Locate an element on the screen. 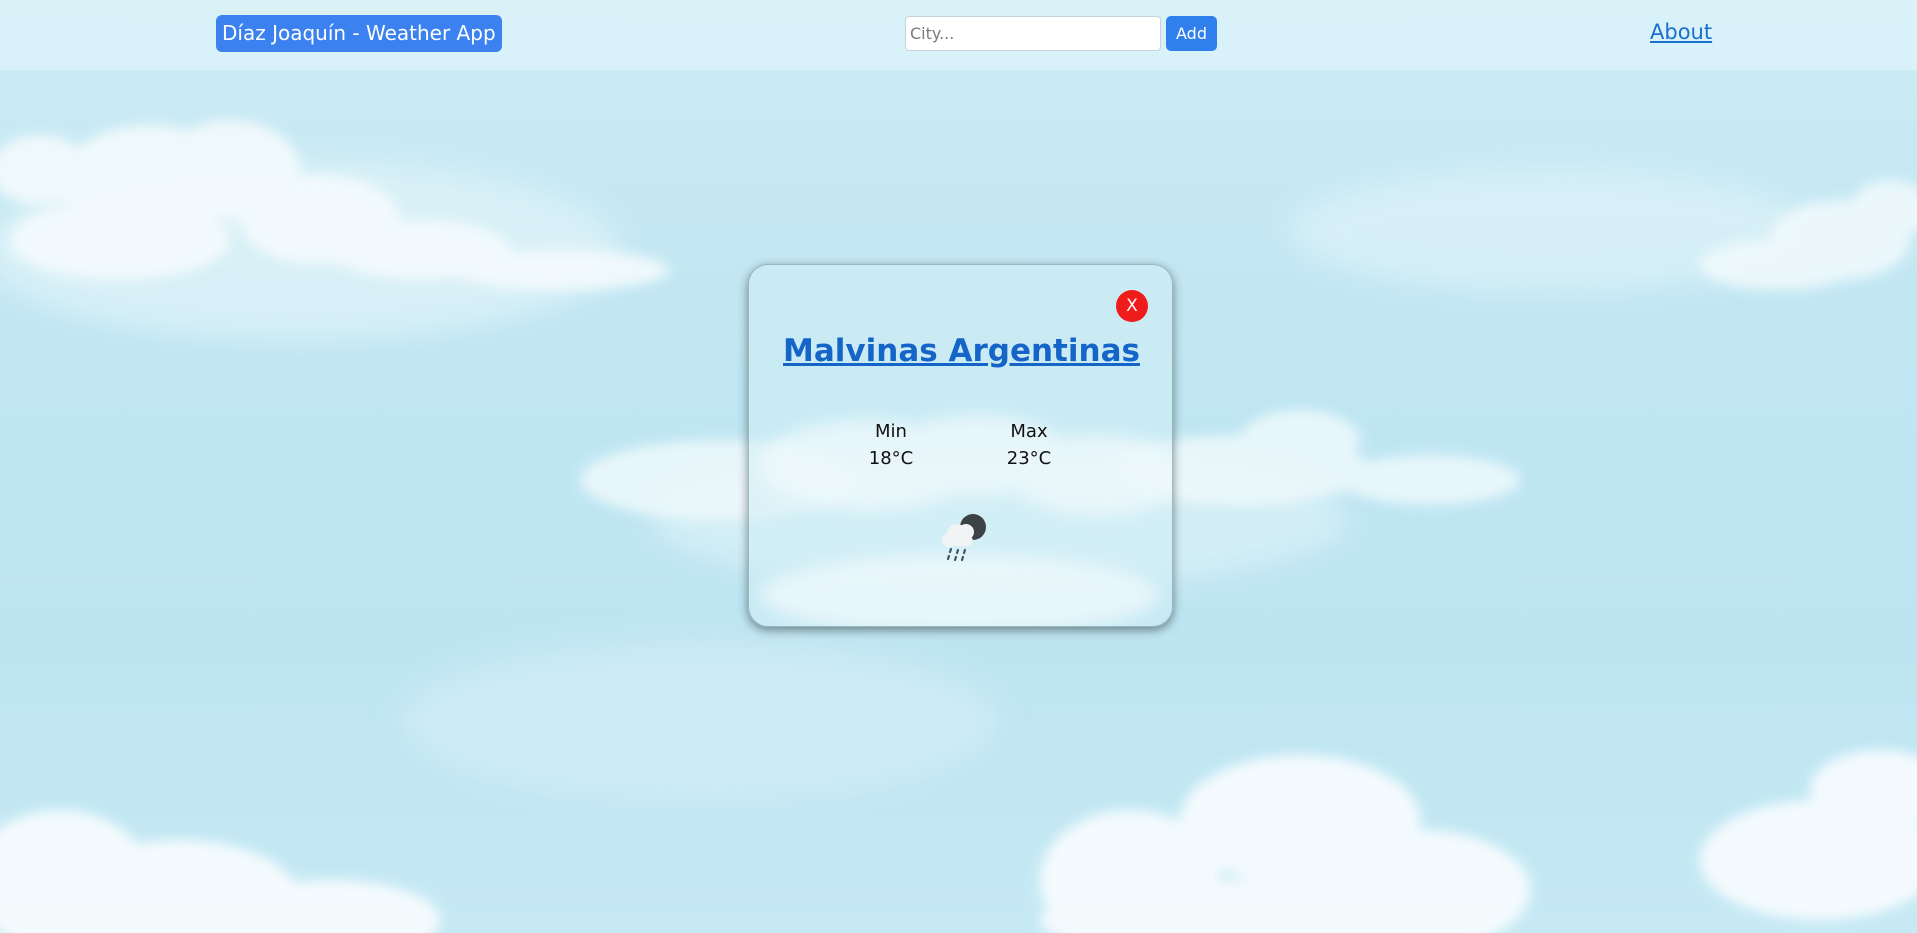 The height and width of the screenshot is (933, 1917). min-value: 18°C is located at coordinates (891, 458).